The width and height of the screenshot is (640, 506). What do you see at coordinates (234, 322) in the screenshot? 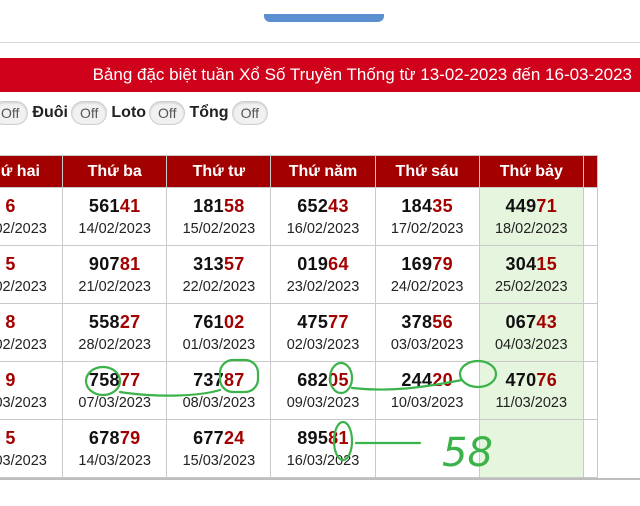
I see `number-tail: 02` at bounding box center [234, 322].